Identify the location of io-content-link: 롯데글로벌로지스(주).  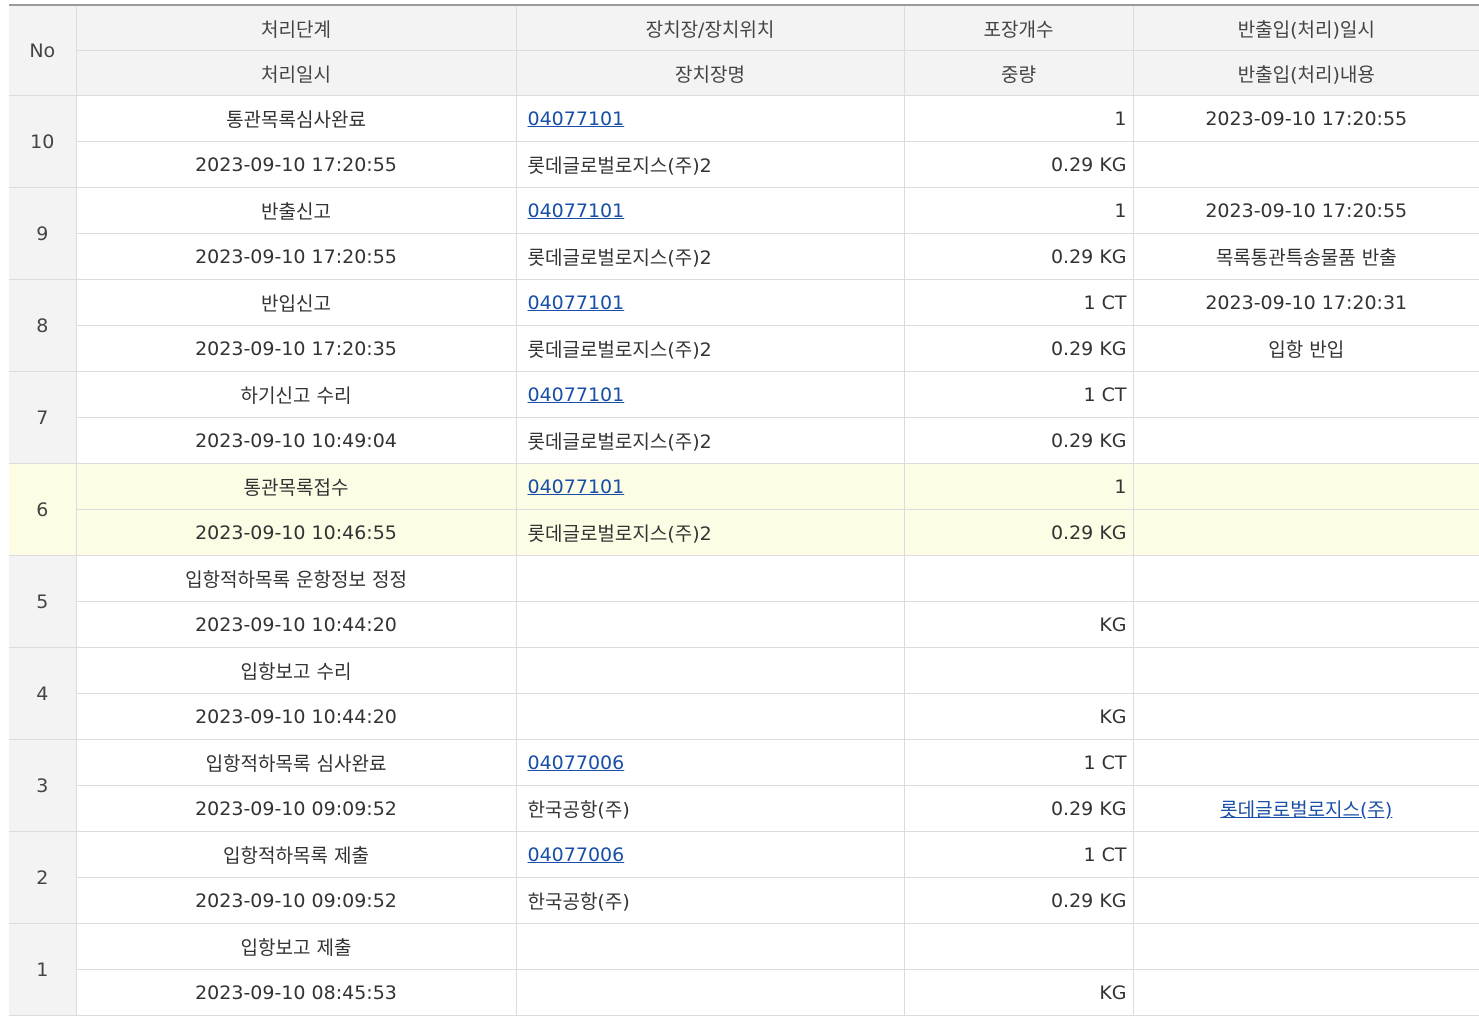
(1306, 810).